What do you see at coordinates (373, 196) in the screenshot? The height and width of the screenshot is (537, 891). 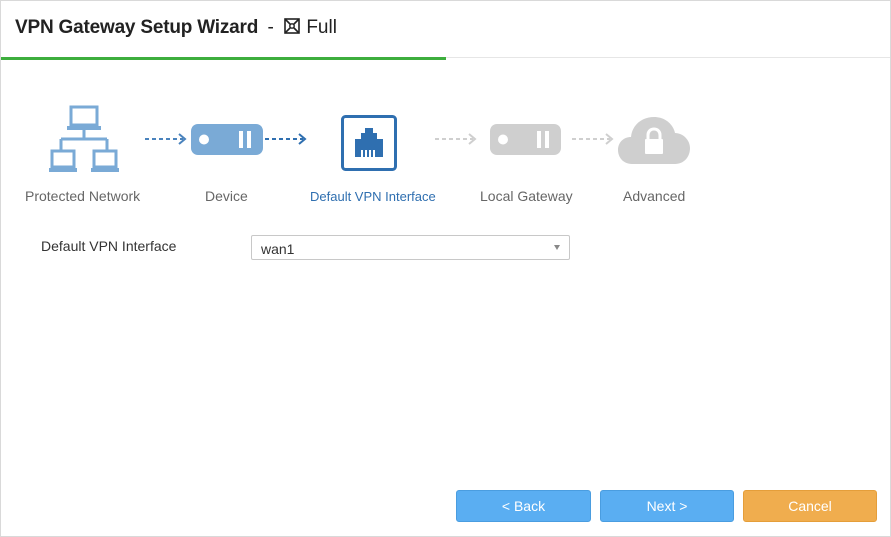 I see `step-label-default-vpn-interface: Default VPN Interface` at bounding box center [373, 196].